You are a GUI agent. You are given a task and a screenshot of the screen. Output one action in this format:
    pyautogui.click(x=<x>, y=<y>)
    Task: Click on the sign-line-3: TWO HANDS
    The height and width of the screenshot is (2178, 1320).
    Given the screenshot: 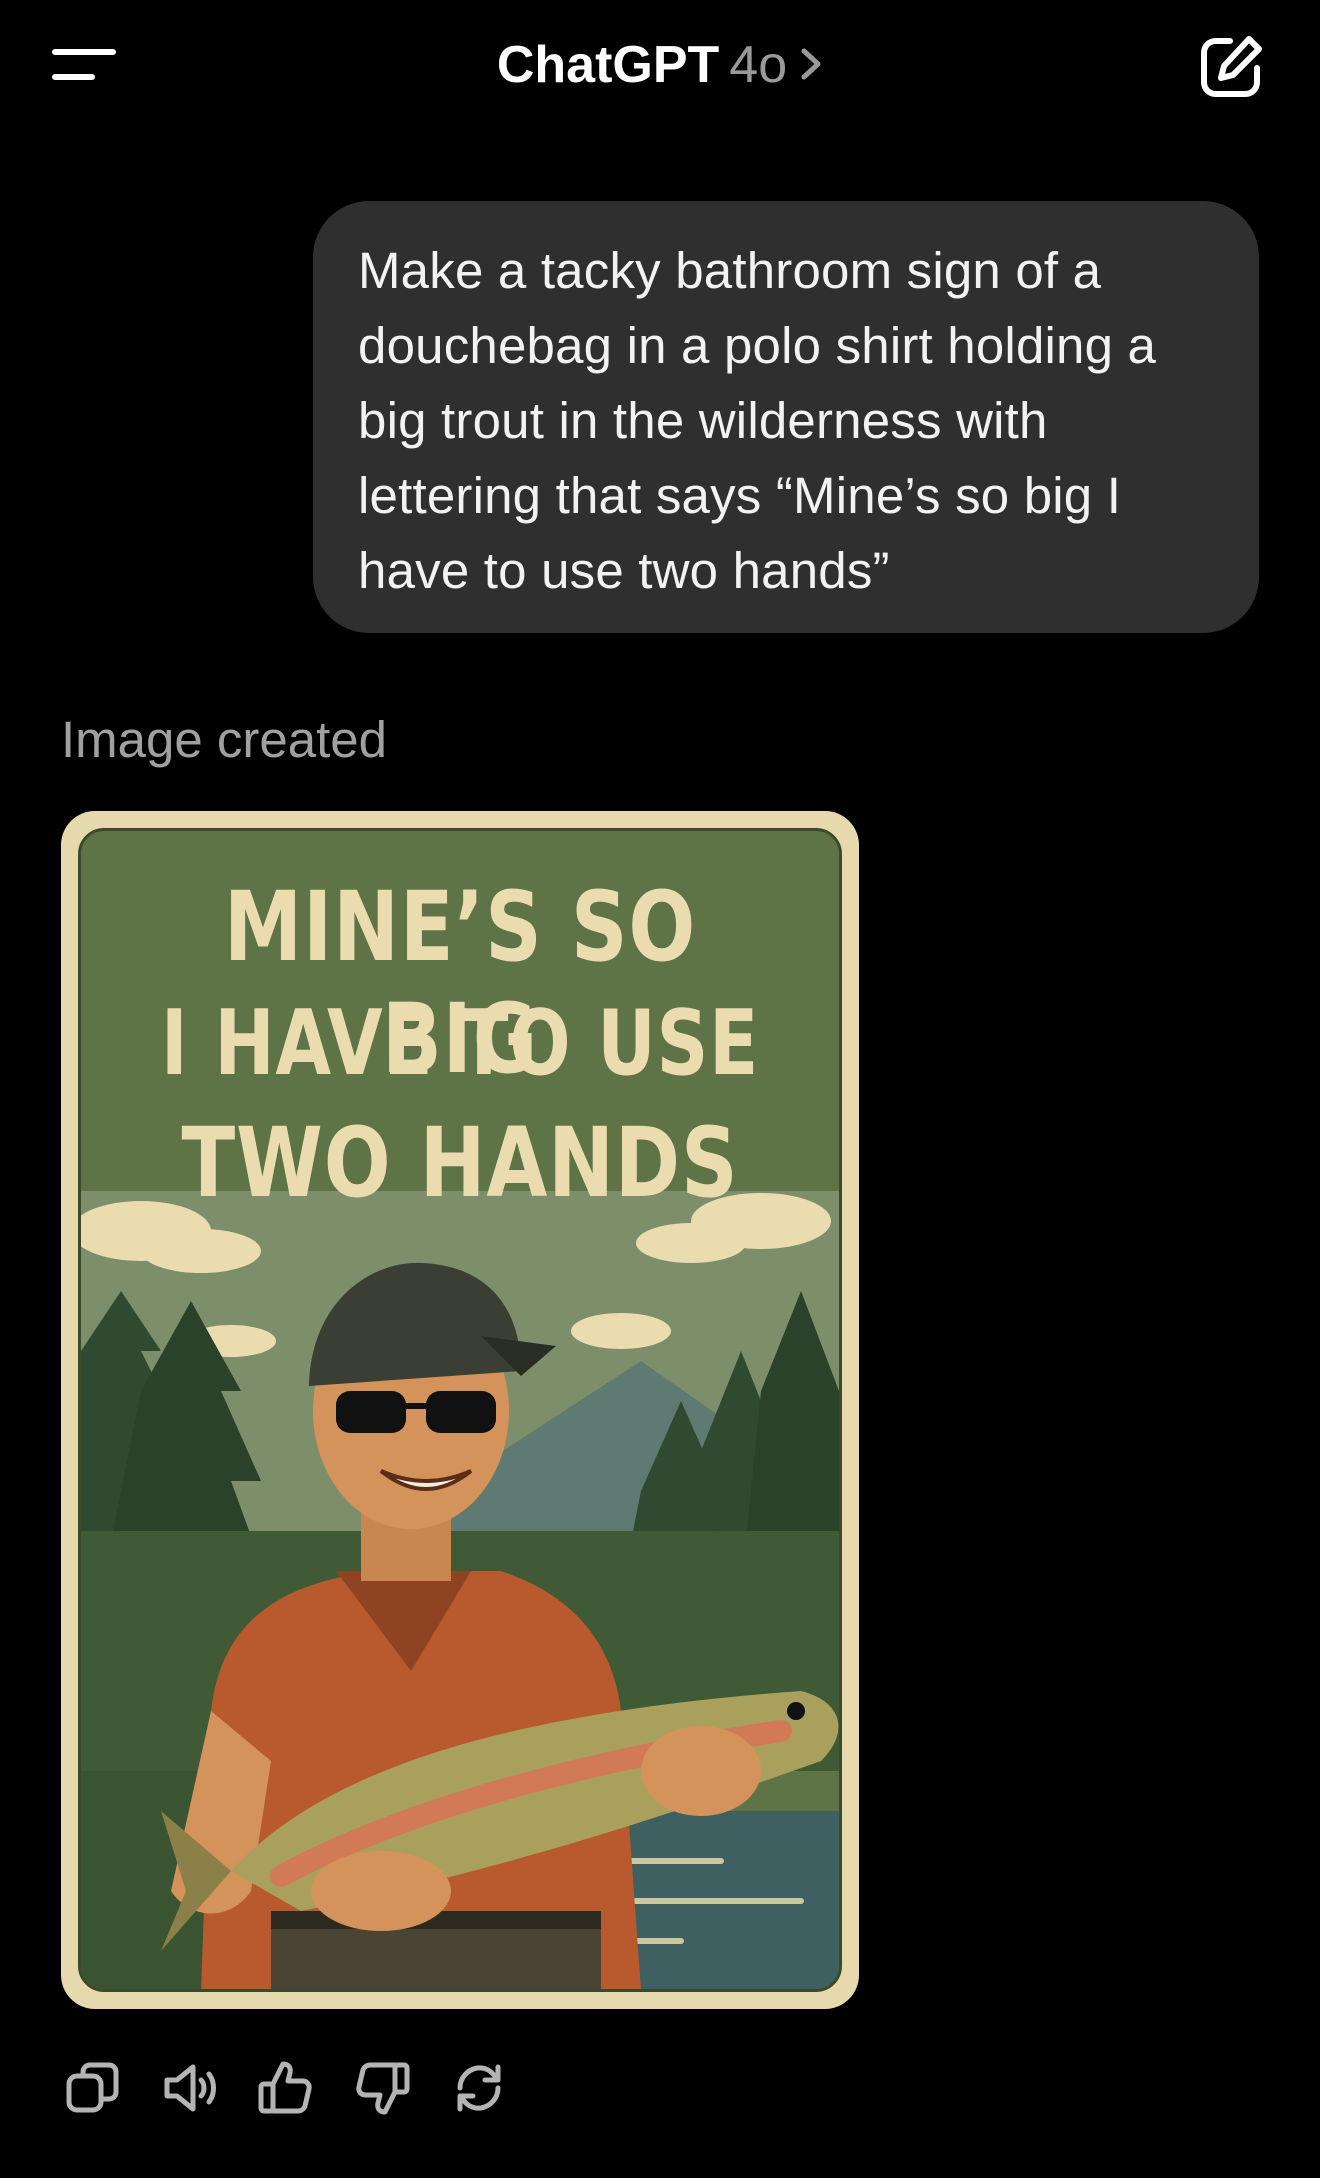 What is the action you would take?
    pyautogui.click(x=460, y=1163)
    